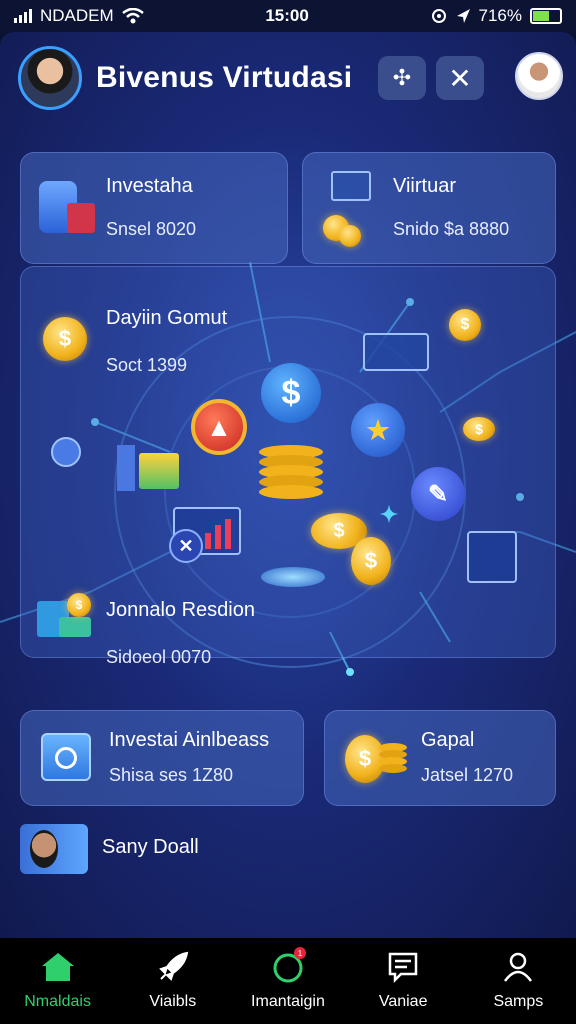 The height and width of the screenshot is (1024, 576). Describe the element at coordinates (186, 546) in the screenshot. I see `exchange-icon: ✕` at that location.